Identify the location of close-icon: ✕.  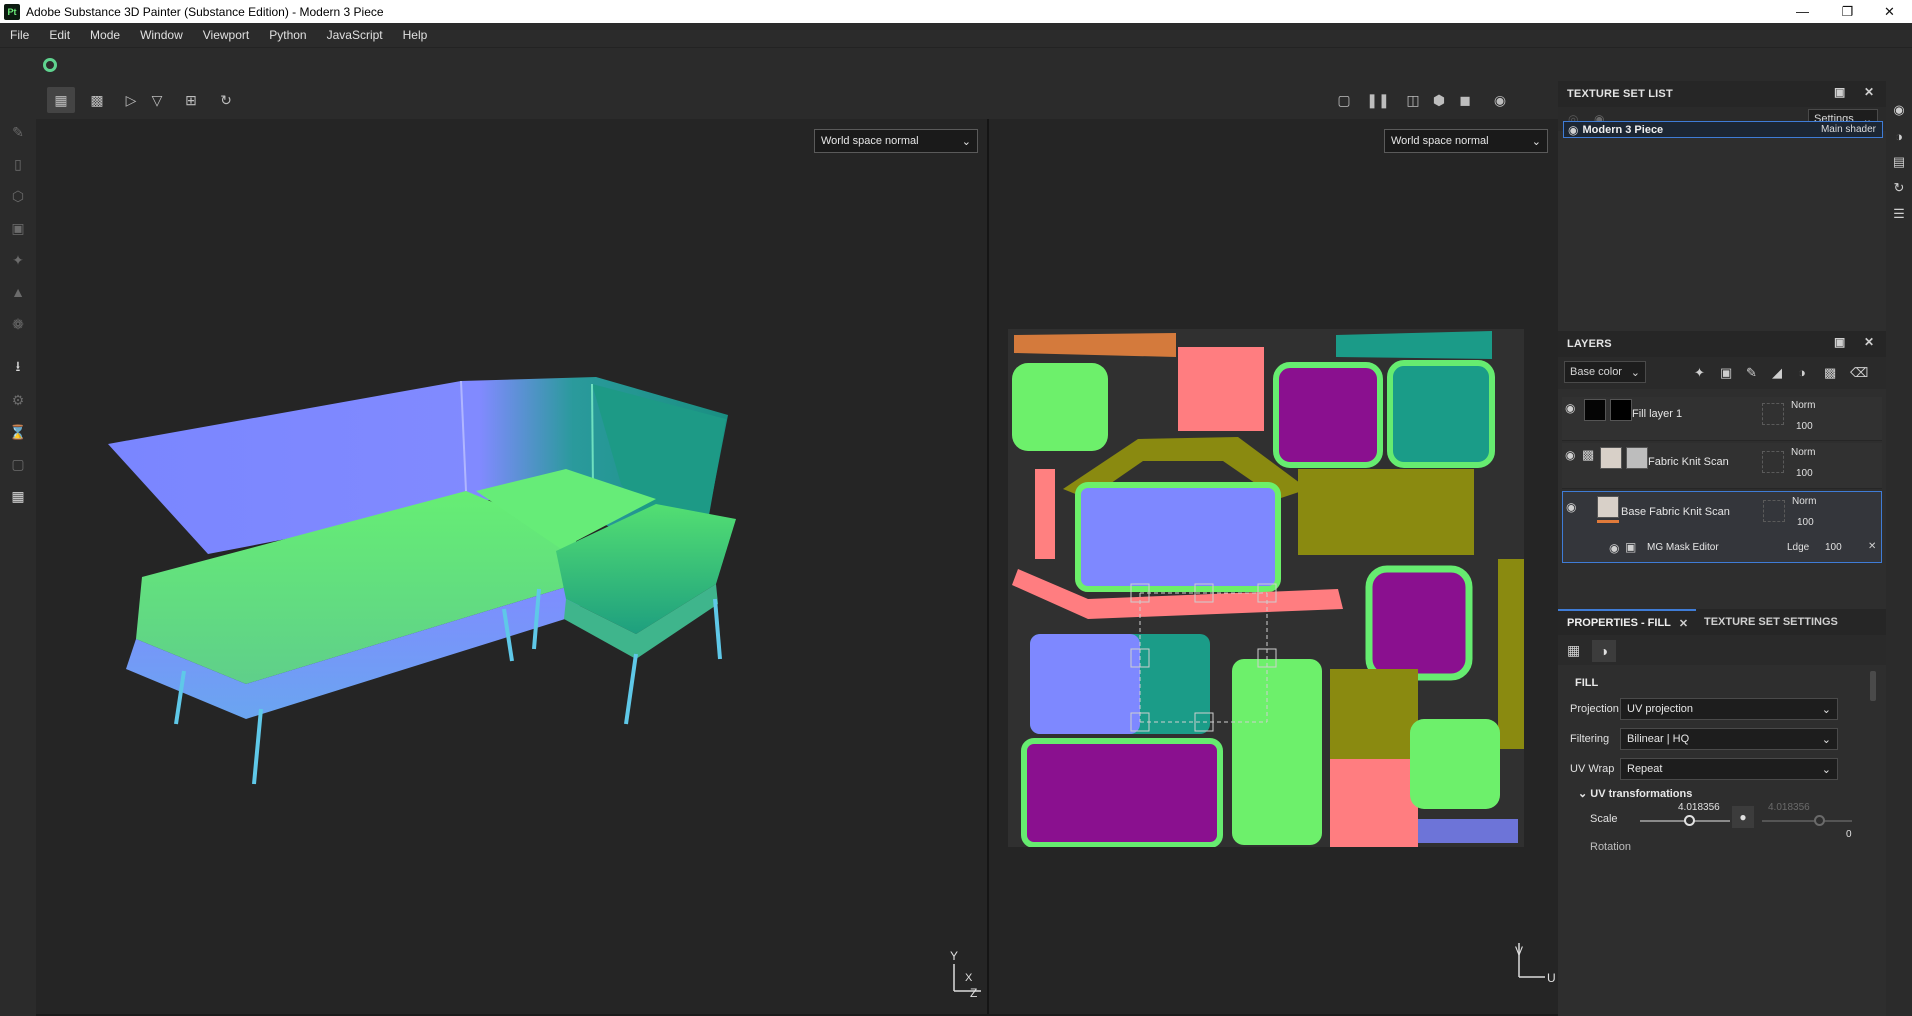
(1889, 11).